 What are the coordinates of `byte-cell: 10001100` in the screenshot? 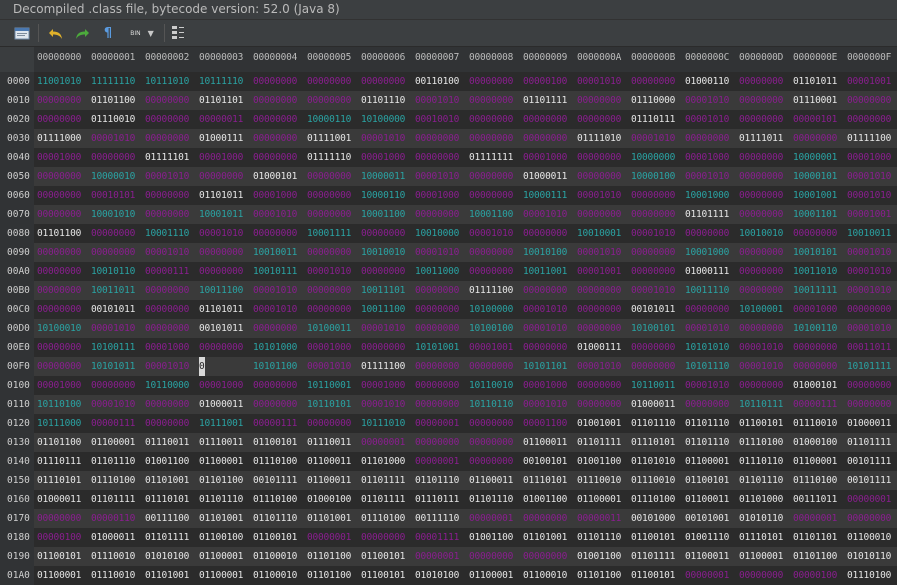 It's located at (491, 214).